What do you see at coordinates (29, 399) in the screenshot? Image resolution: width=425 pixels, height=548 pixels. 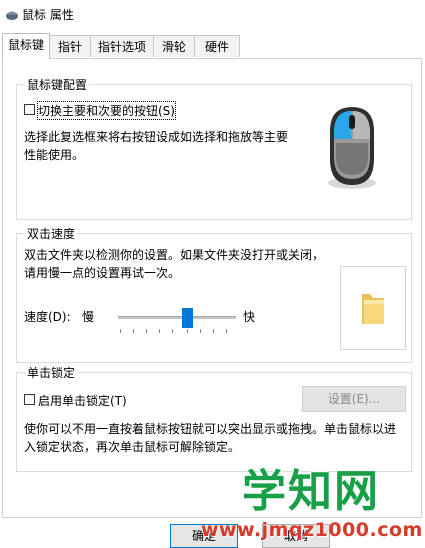 I see `click-lock-checkbox` at bounding box center [29, 399].